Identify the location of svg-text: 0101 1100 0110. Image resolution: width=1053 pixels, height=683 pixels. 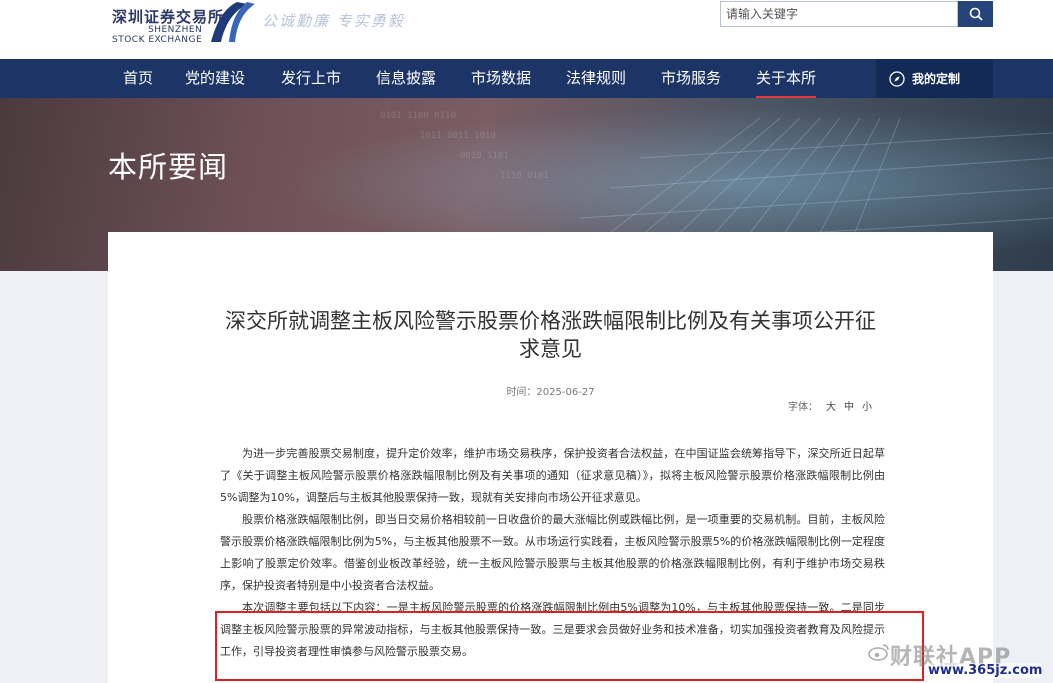
(418, 116).